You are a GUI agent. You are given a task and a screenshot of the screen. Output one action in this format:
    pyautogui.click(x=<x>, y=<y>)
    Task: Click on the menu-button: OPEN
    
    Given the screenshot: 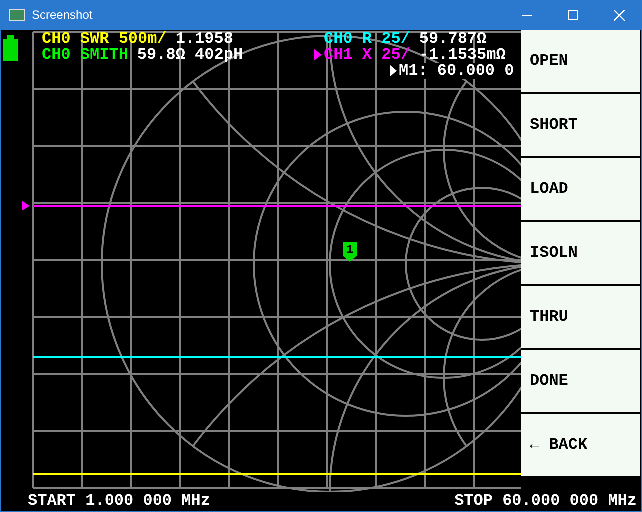 What is the action you would take?
    pyautogui.click(x=580, y=61)
    